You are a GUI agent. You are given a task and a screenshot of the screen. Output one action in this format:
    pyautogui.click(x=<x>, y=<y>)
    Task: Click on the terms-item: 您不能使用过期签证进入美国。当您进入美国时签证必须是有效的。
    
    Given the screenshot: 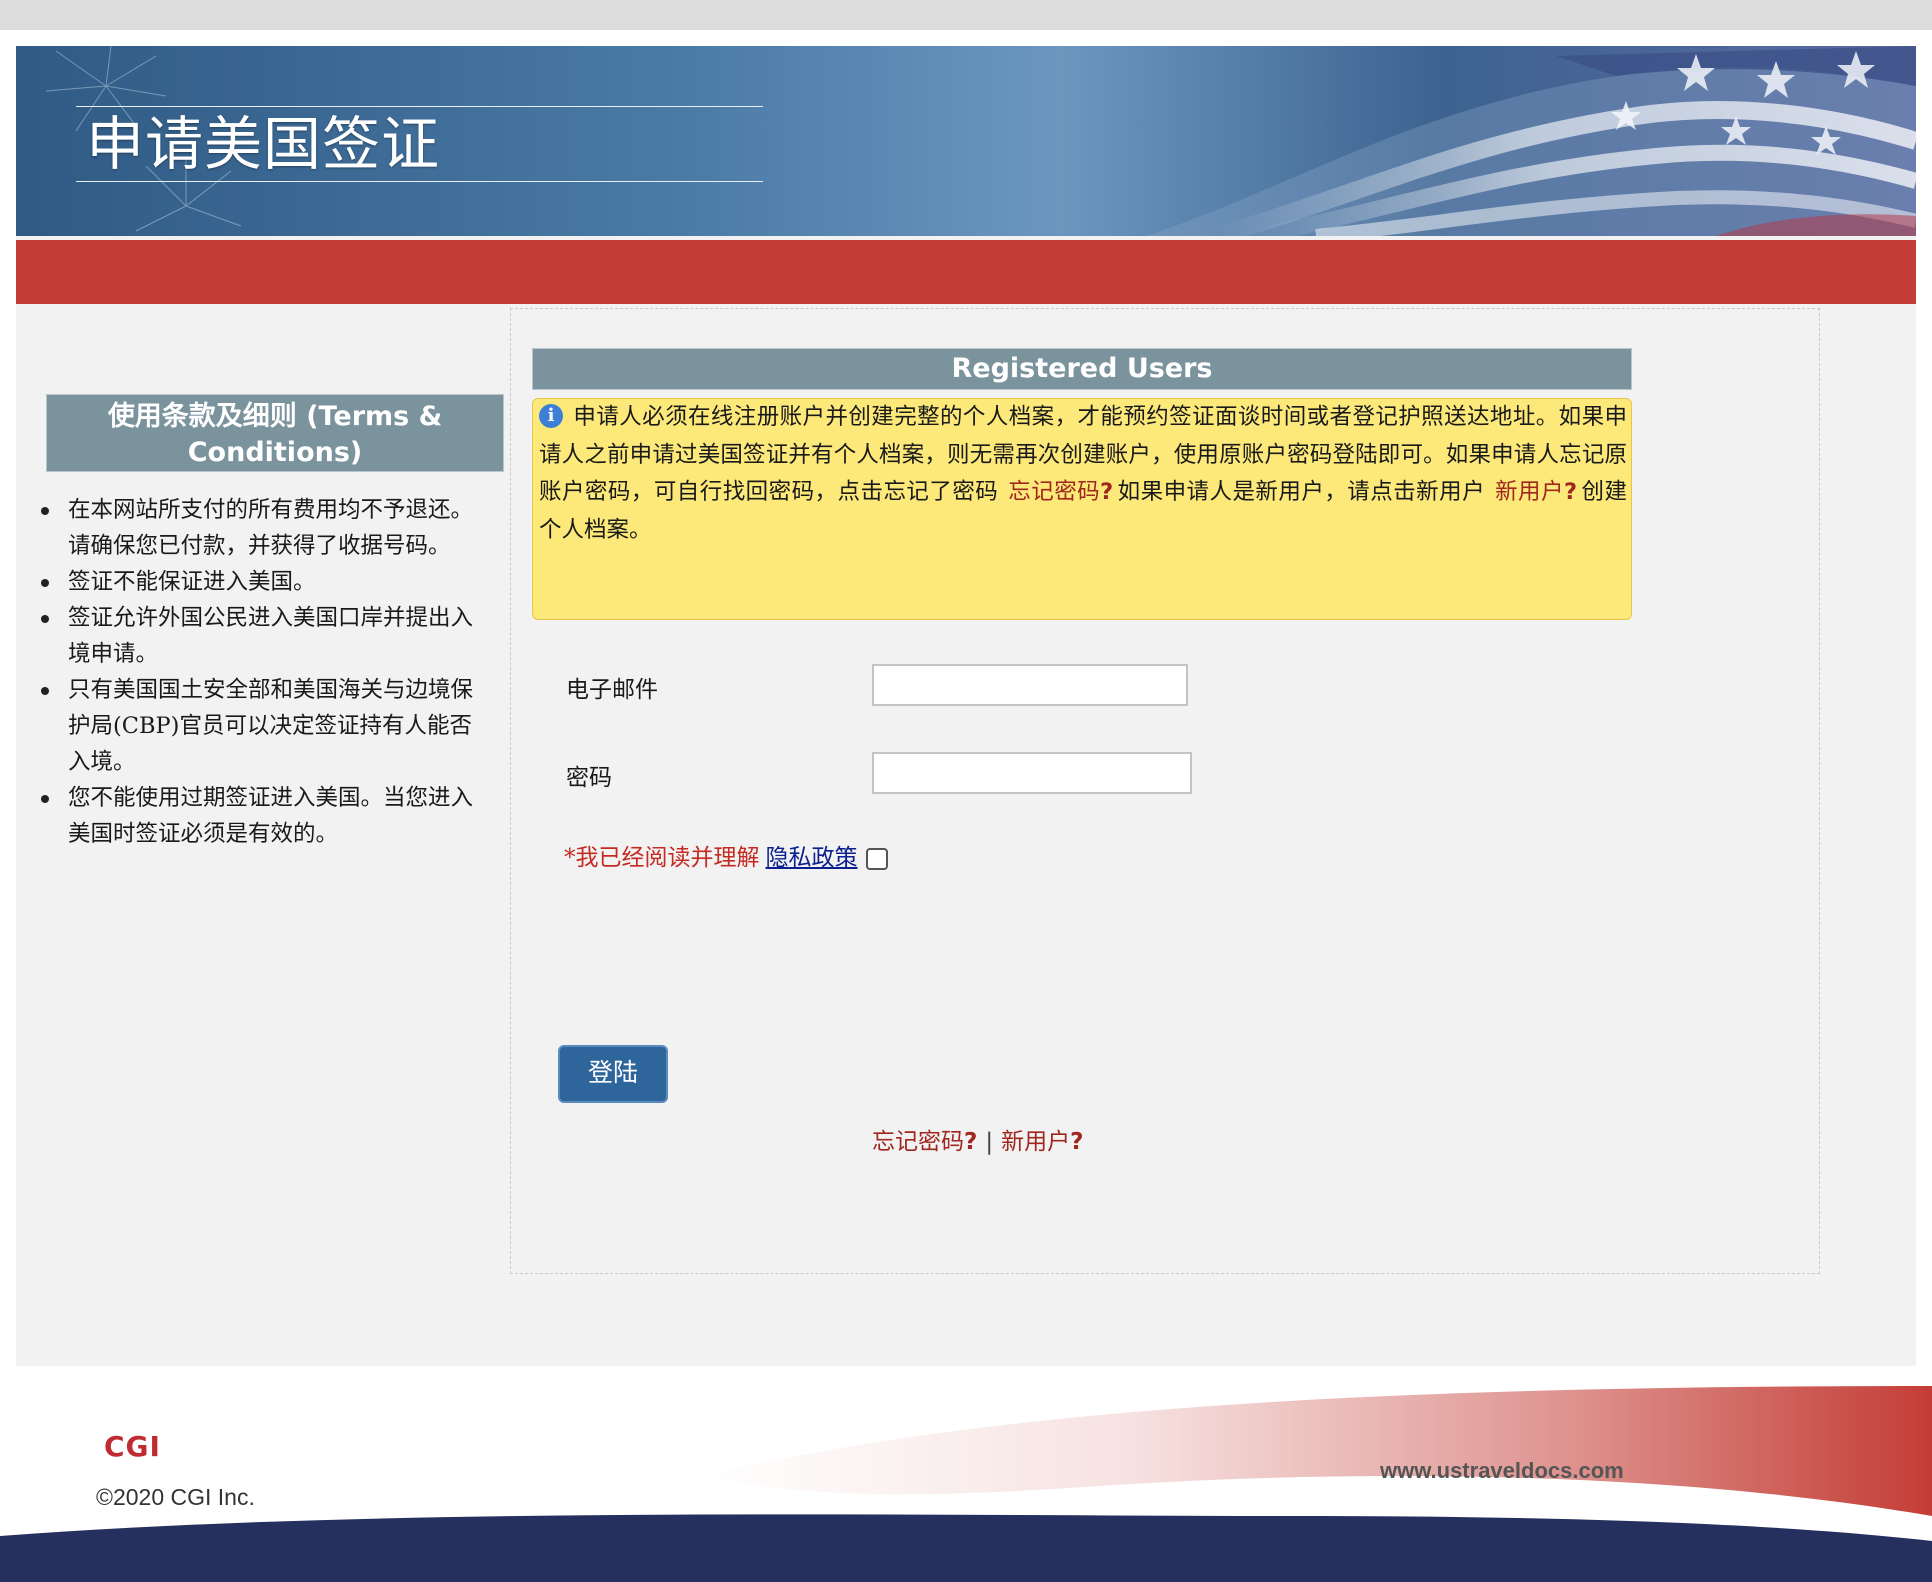 What is the action you would take?
    pyautogui.click(x=258, y=816)
    